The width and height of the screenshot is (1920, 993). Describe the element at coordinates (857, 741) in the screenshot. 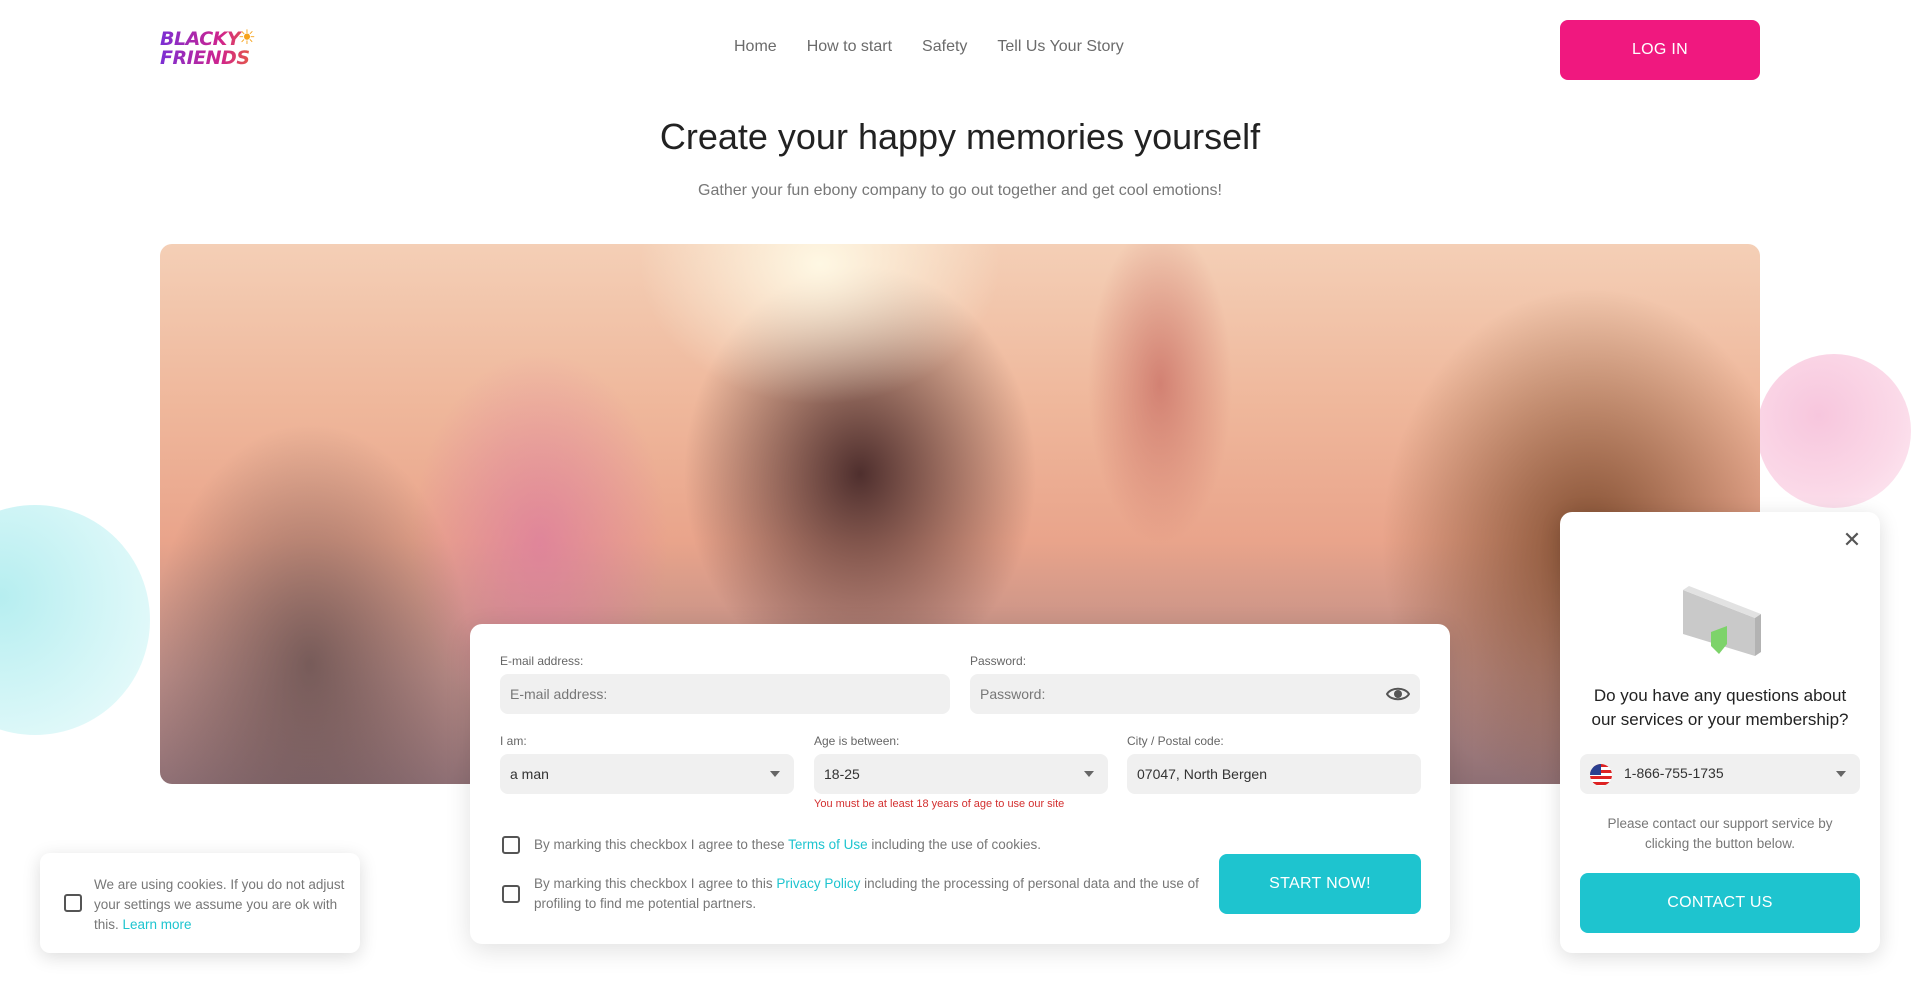

I see `age-label: Age is between:` at that location.